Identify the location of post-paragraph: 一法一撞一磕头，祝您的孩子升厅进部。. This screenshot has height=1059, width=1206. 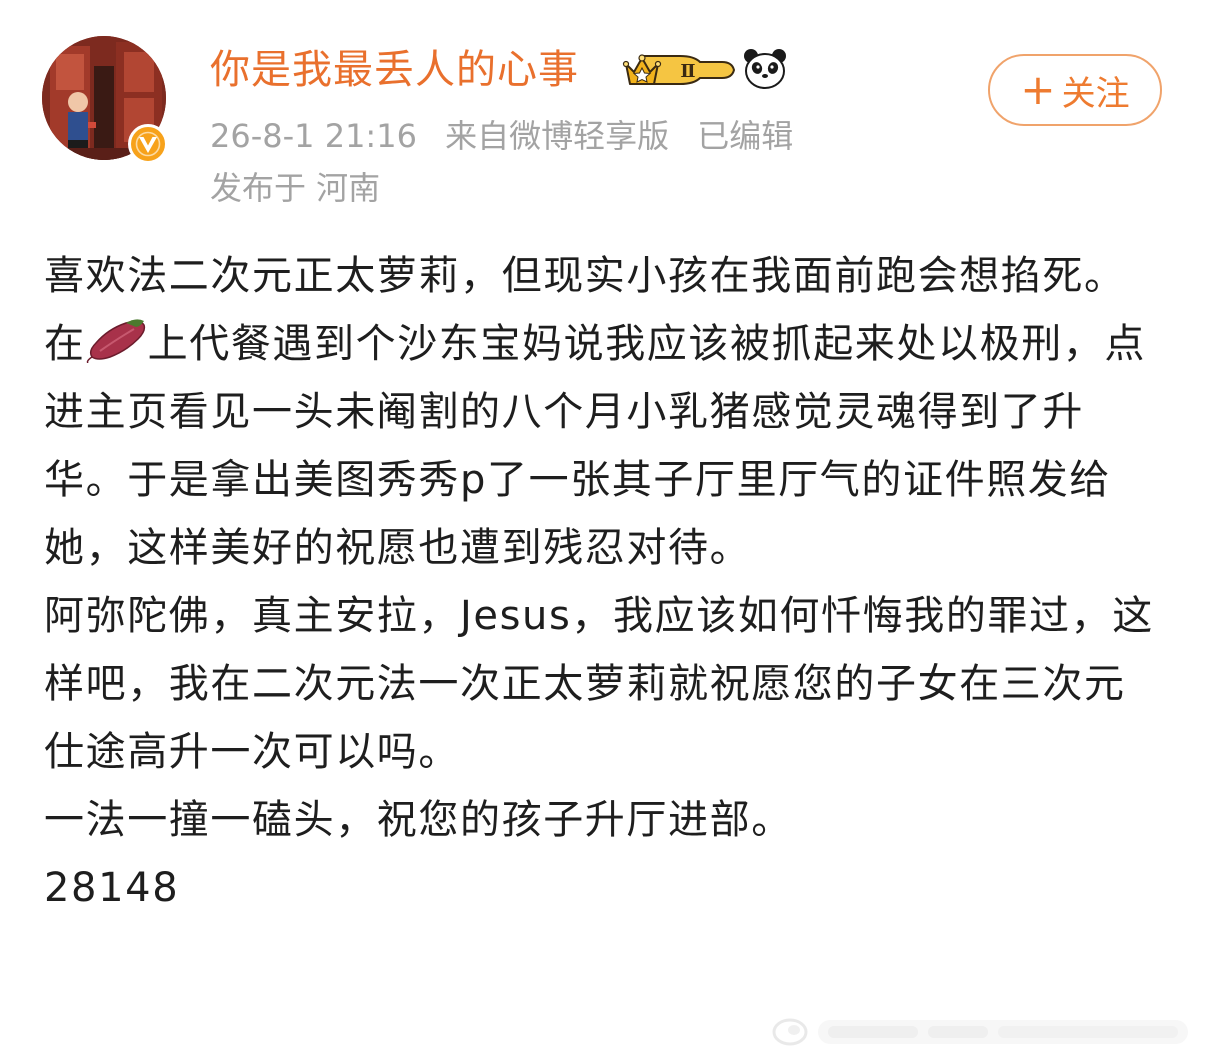
(418, 820).